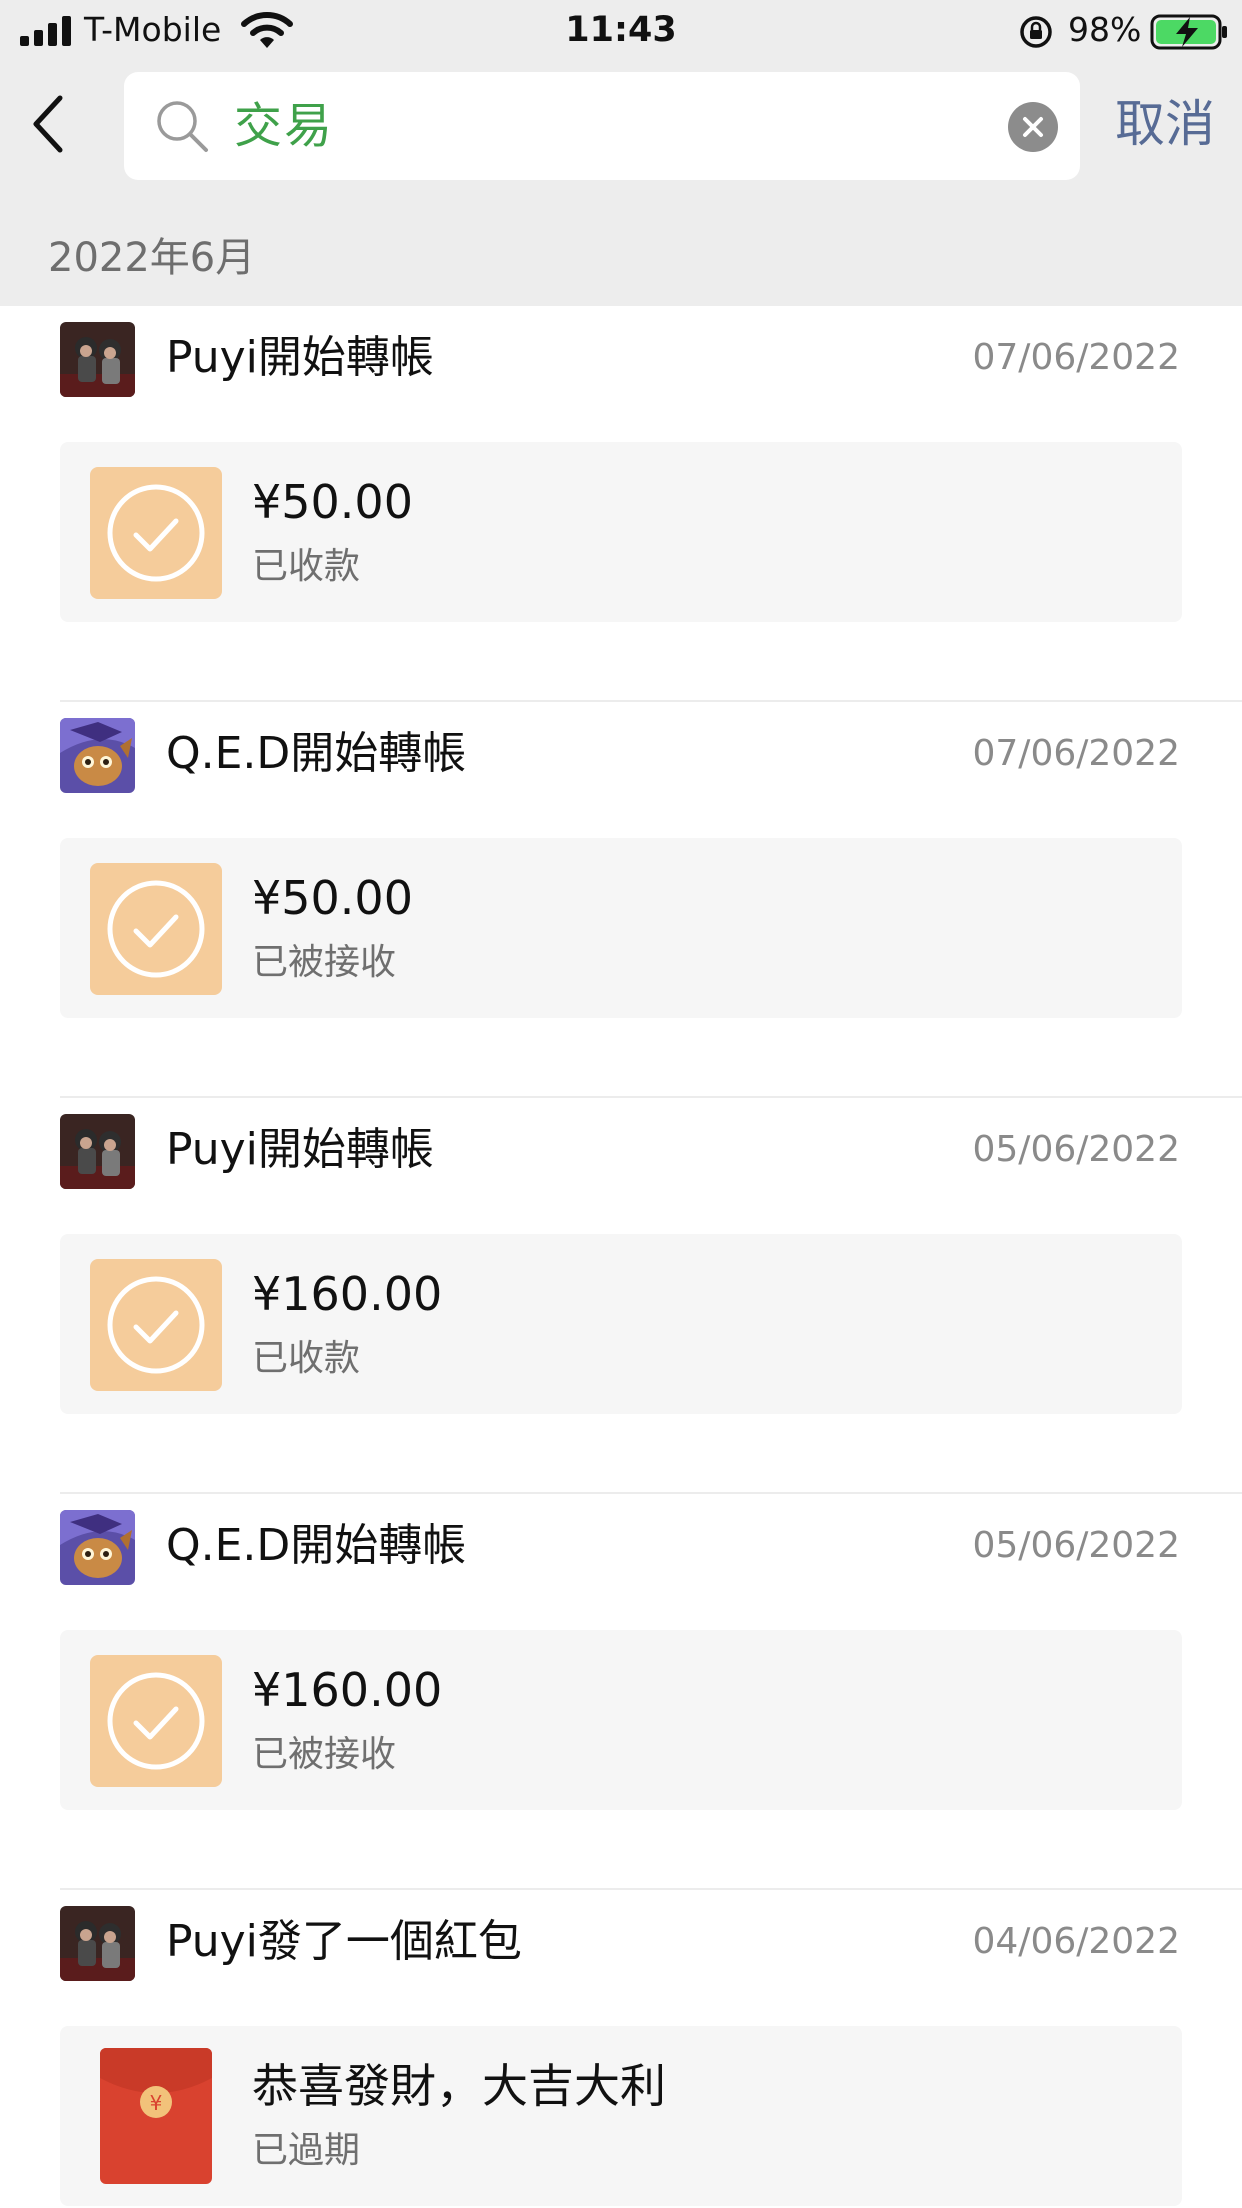 This screenshot has height=2208, width=1242. What do you see at coordinates (344, 1941) in the screenshot?
I see `entry-title: Puyi發了一個紅包` at bounding box center [344, 1941].